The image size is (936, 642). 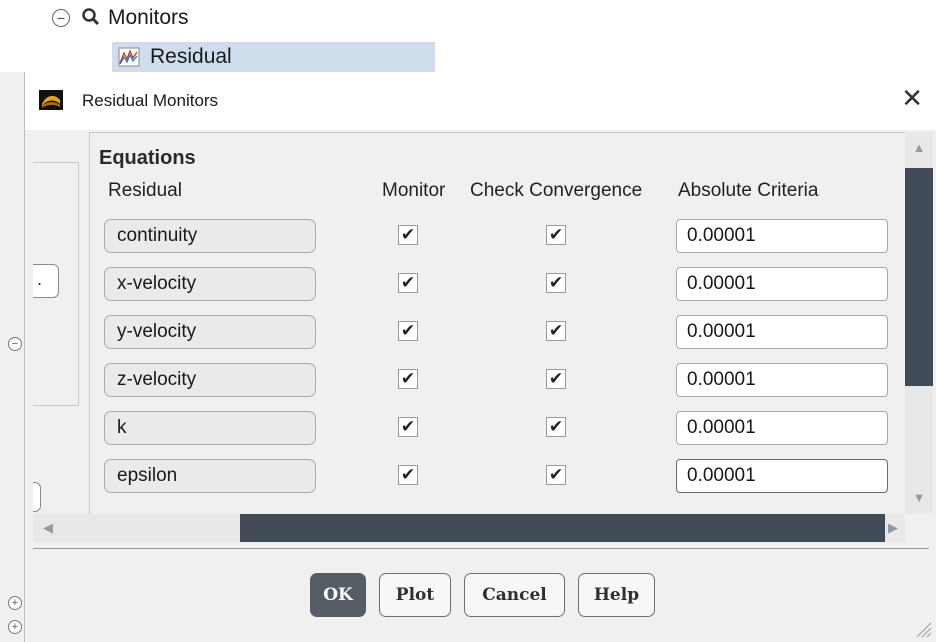 What do you see at coordinates (497, 429) in the screenshot?
I see `equation-row: k ✔ ✔ 0.00001` at bounding box center [497, 429].